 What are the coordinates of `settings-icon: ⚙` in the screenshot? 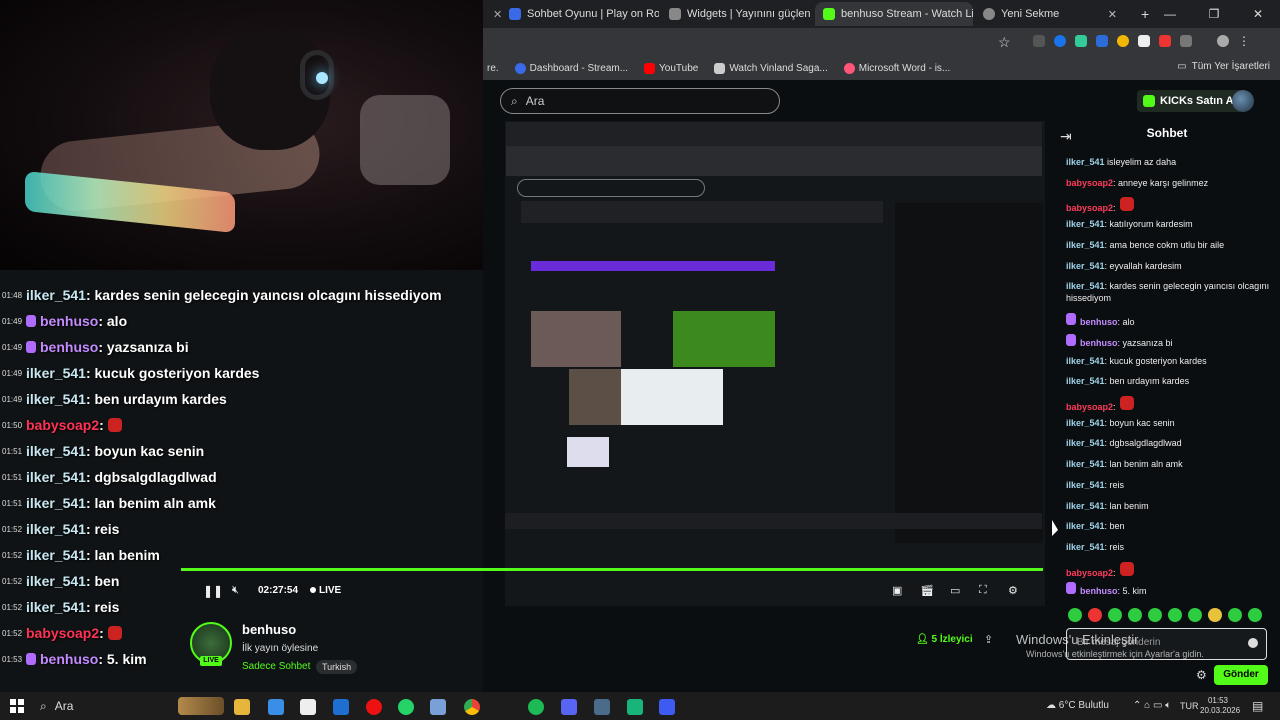 It's located at (1013, 590).